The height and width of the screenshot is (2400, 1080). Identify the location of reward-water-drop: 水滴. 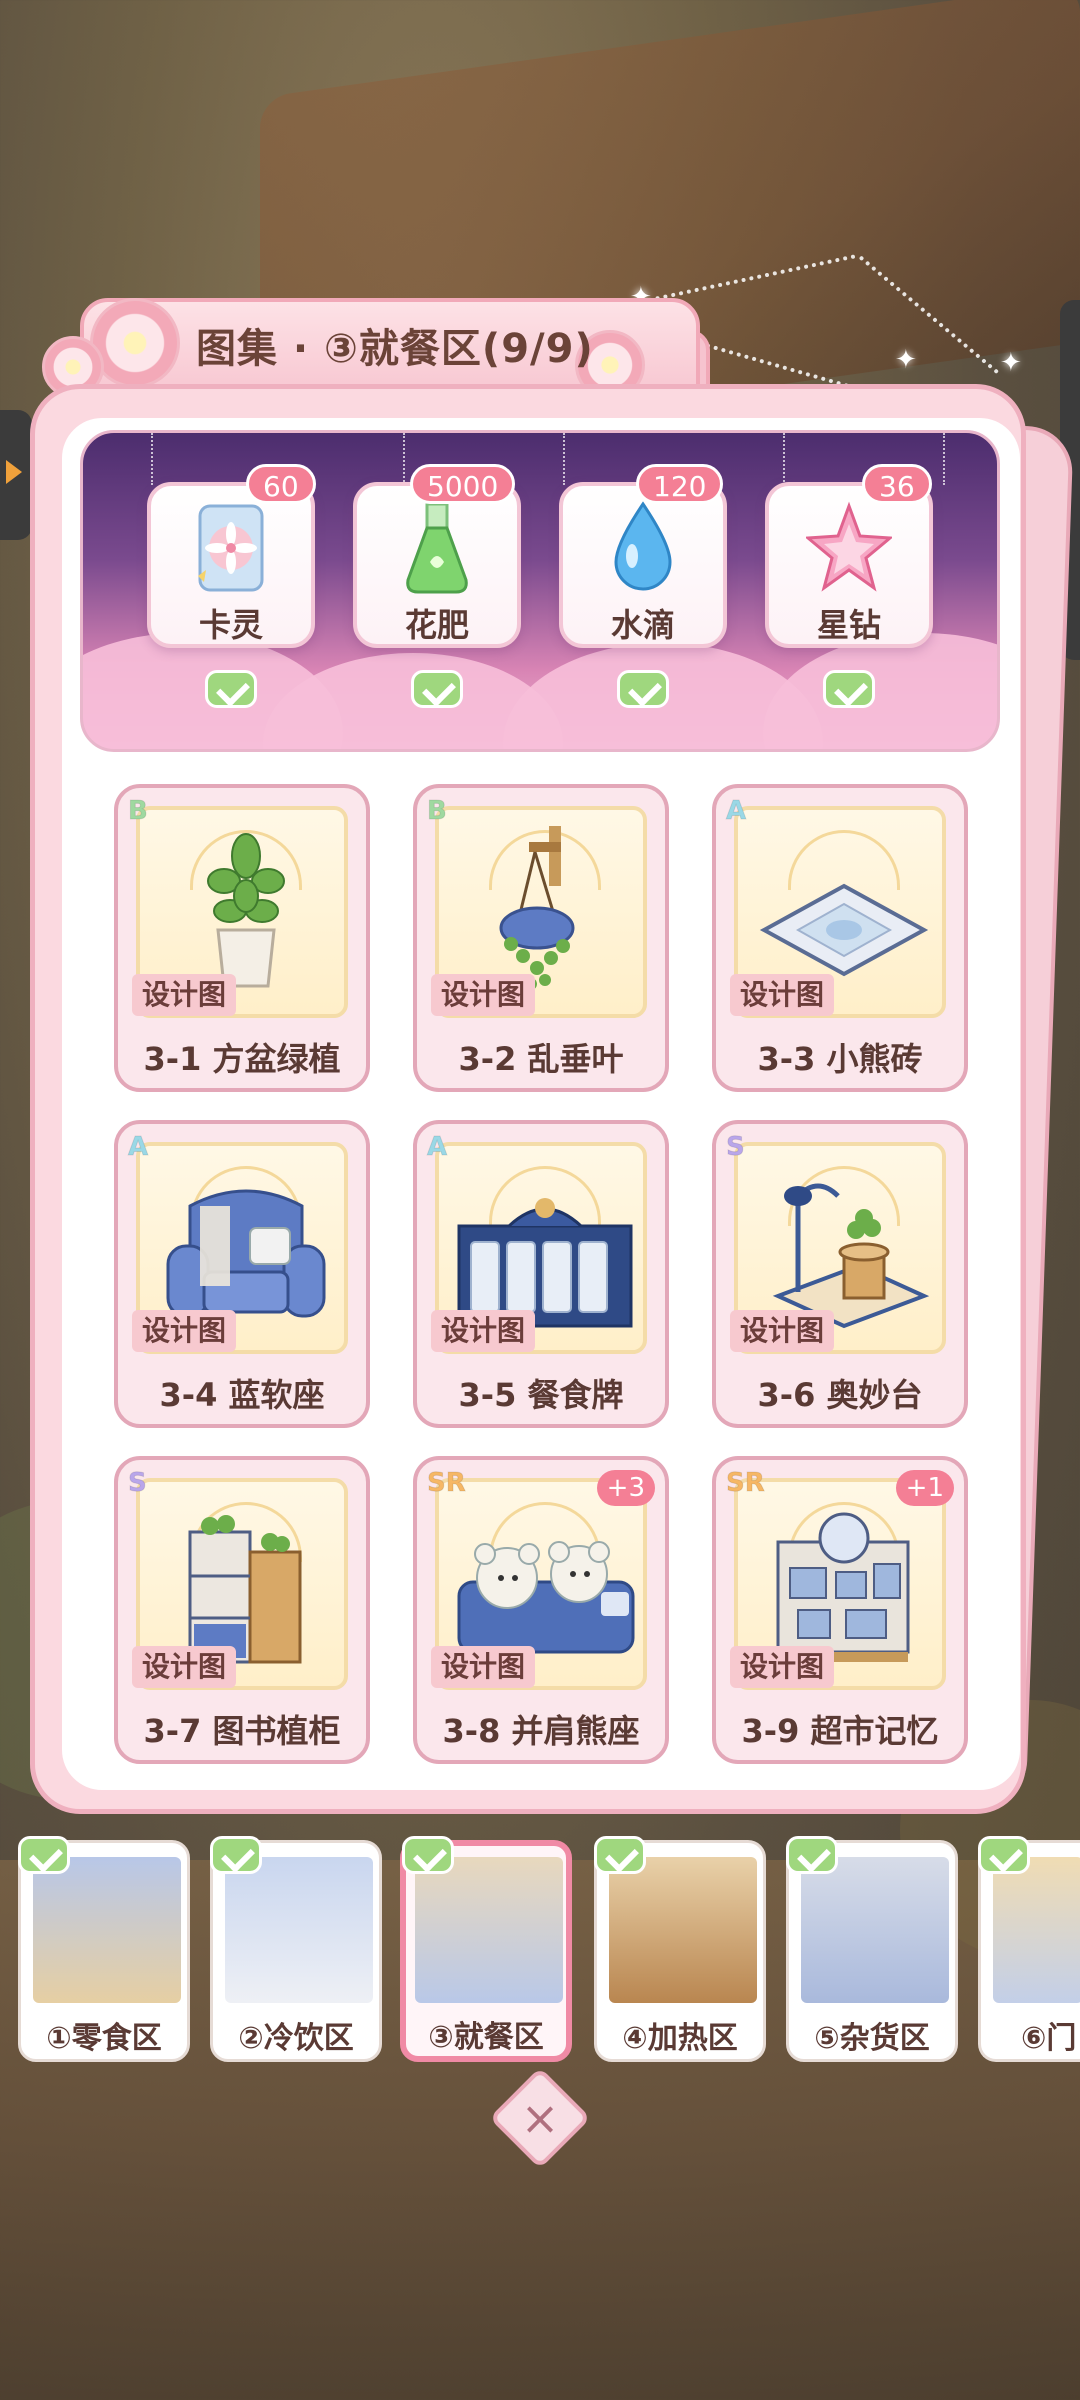
(643, 565).